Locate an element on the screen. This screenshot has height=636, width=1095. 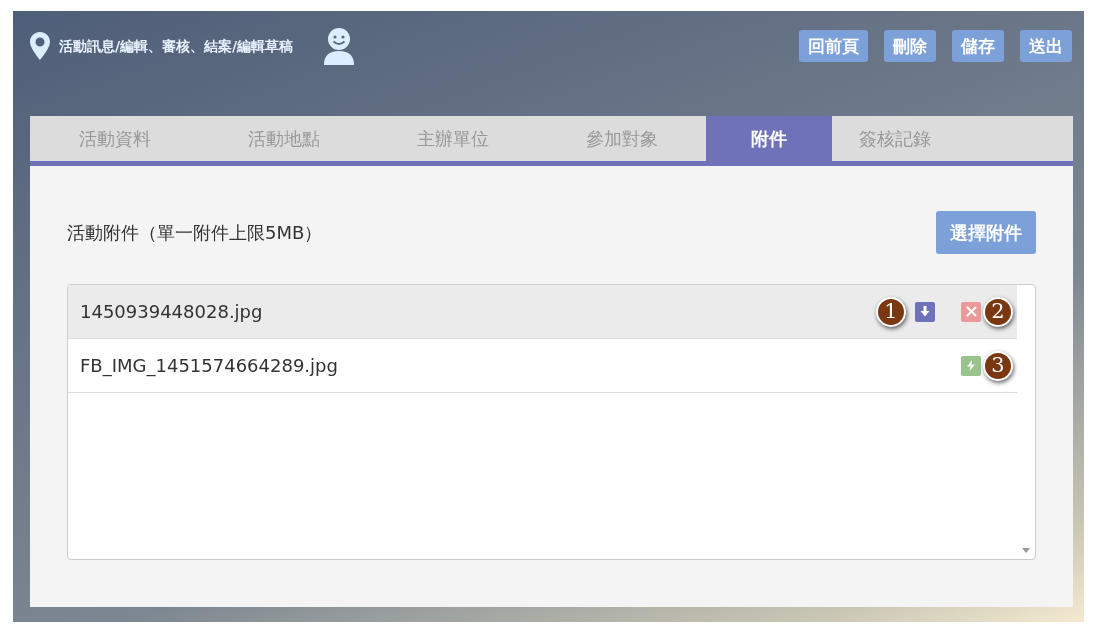
attachments-heading: 活動附件（單一附件上限5MB） is located at coordinates (195, 233).